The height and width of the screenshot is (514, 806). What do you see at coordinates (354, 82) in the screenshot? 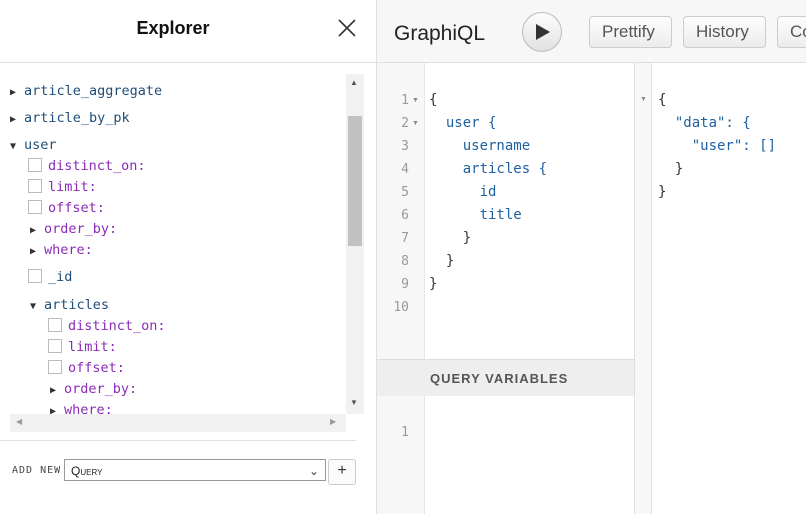
I see `scroll-up-icon: ▲` at bounding box center [354, 82].